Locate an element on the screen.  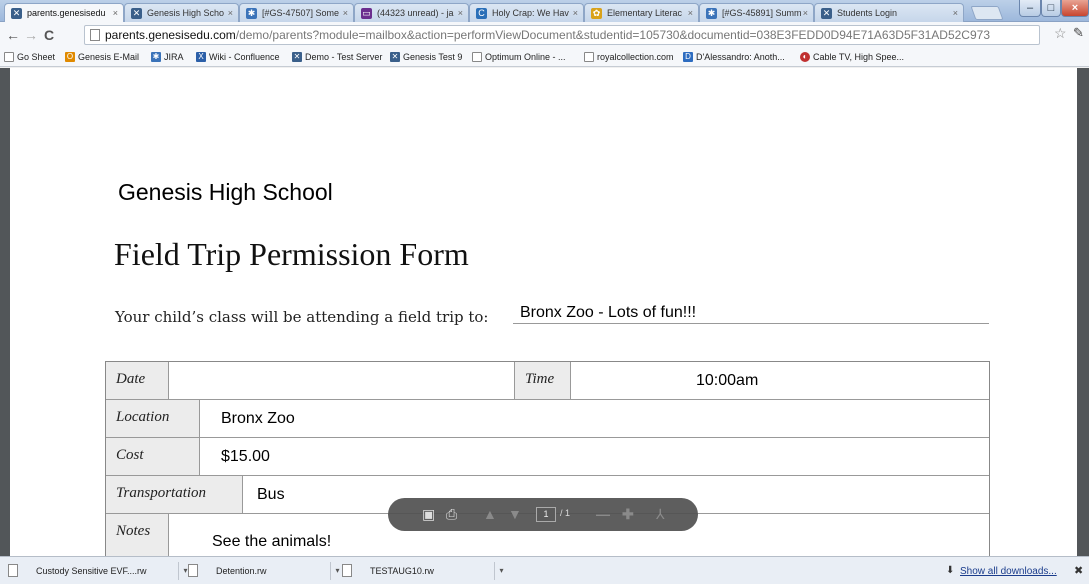
tab-mail-unread: ▭ (44323 unread) - ja × is located at coordinates (411, 12).